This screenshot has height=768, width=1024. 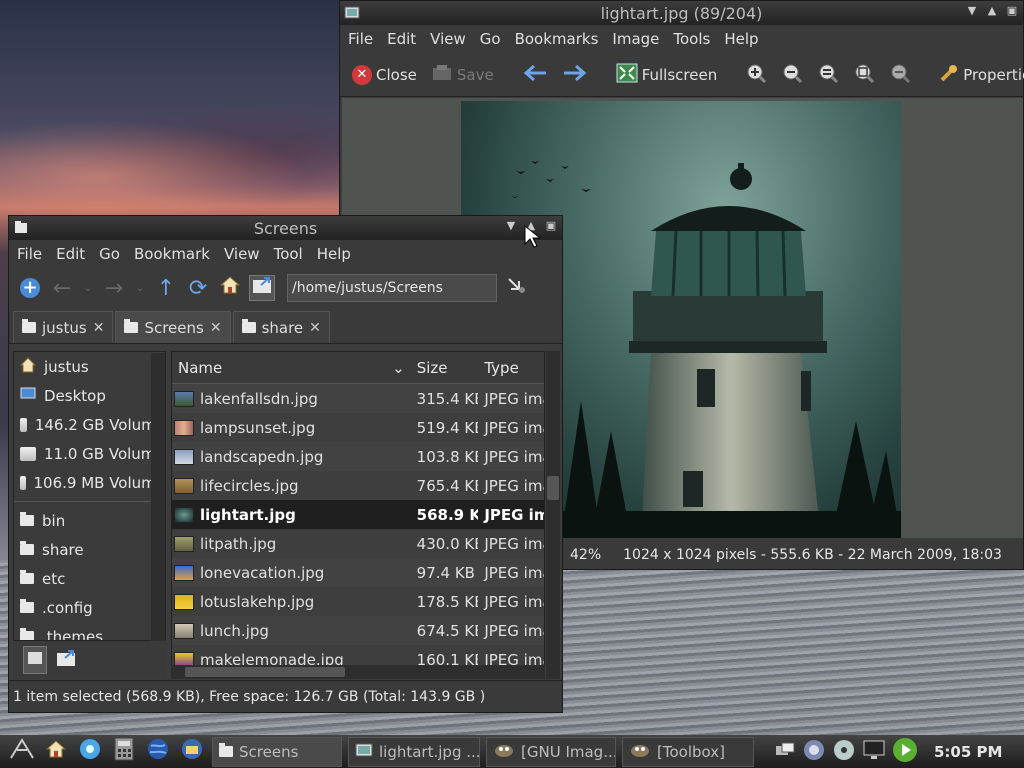 What do you see at coordinates (89, 424) in the screenshot?
I see `sidebar-item-volume: 146.2 GB Volume` at bounding box center [89, 424].